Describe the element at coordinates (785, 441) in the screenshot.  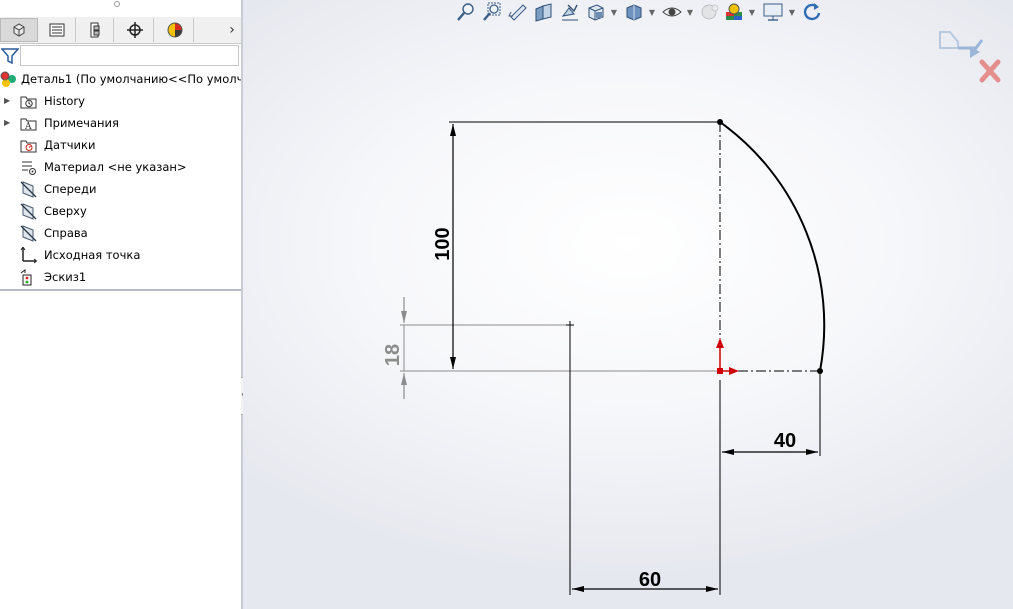
I see `dimension-text-40: 40` at that location.